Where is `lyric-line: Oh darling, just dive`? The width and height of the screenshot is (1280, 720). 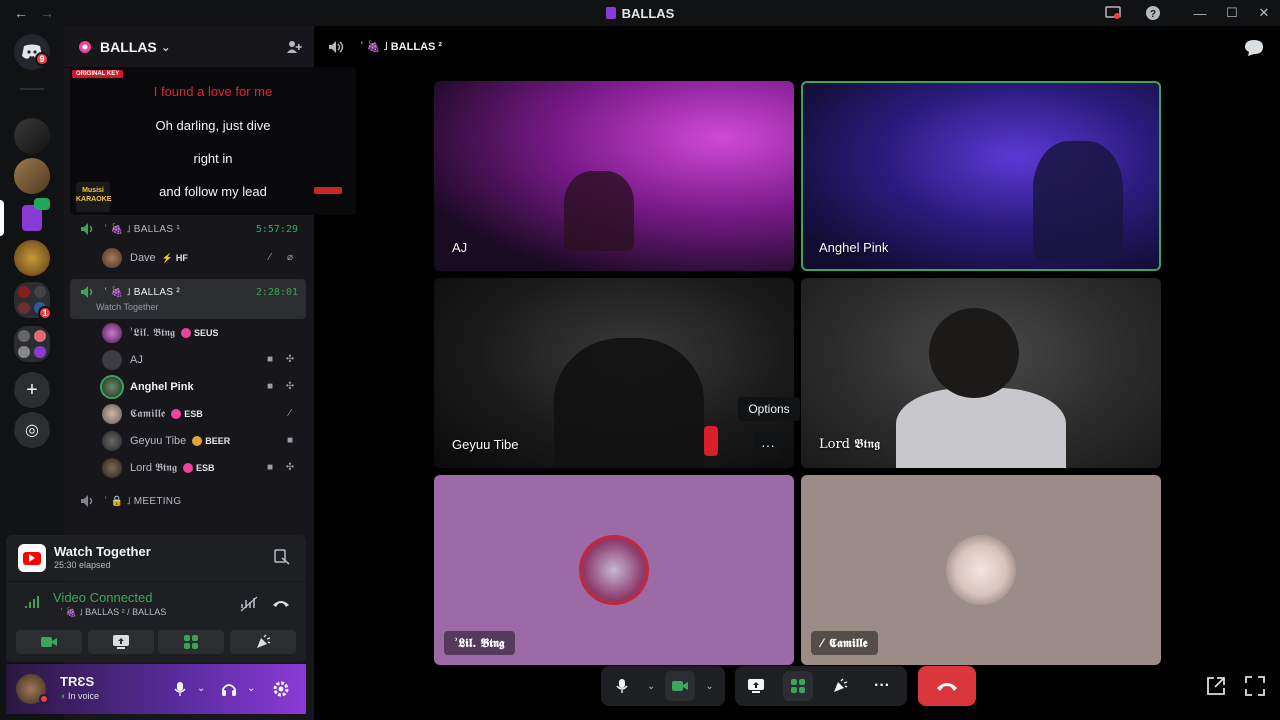 lyric-line: Oh darling, just dive is located at coordinates (213, 125).